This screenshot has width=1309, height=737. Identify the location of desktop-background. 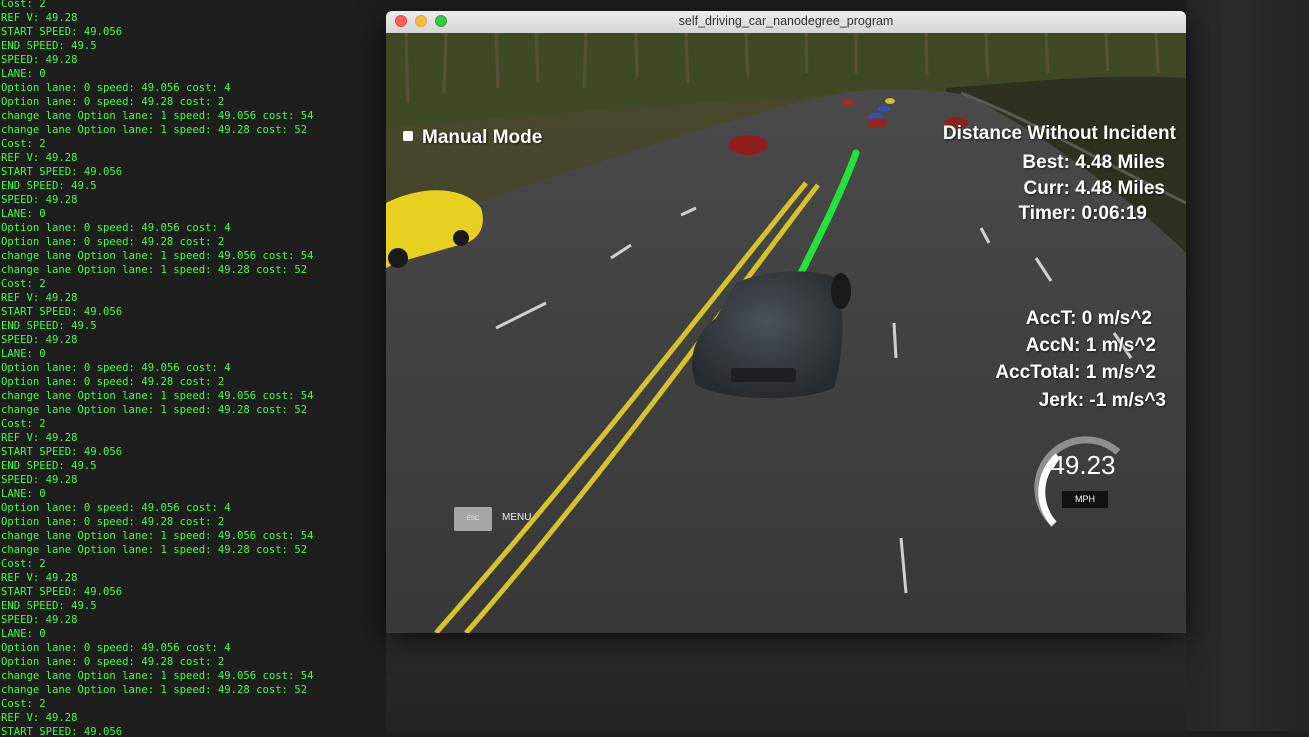
(1247, 365).